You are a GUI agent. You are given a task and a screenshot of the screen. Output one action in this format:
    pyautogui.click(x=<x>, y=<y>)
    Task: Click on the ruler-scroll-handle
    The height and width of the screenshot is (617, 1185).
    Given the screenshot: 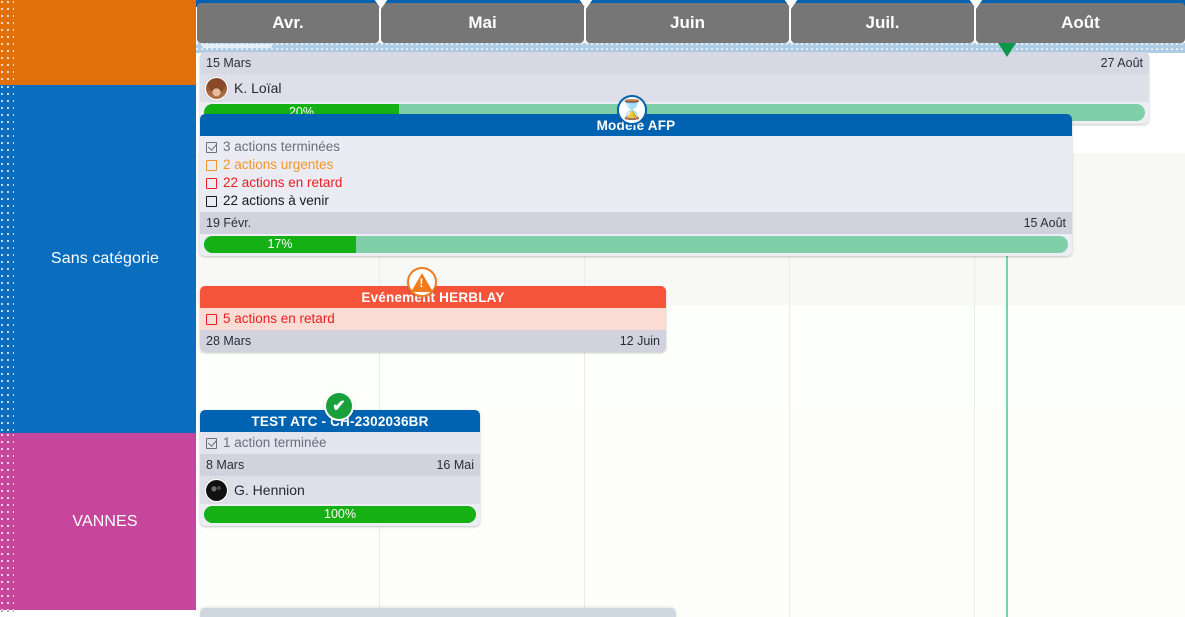 What is the action you would take?
    pyautogui.click(x=237, y=46)
    